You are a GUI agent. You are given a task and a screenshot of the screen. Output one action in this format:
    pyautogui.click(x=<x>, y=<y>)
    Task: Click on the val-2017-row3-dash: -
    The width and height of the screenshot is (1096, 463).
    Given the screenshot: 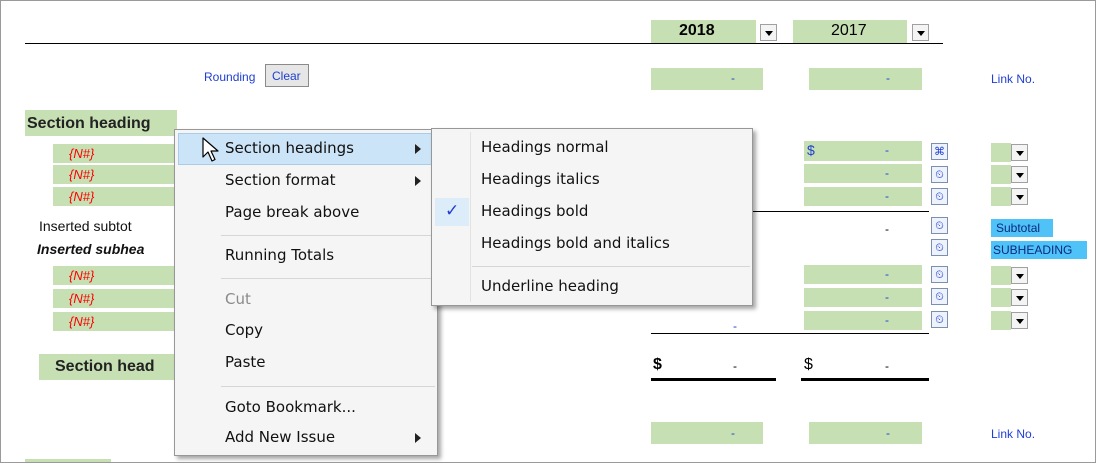 What is the action you would take?
    pyautogui.click(x=887, y=196)
    